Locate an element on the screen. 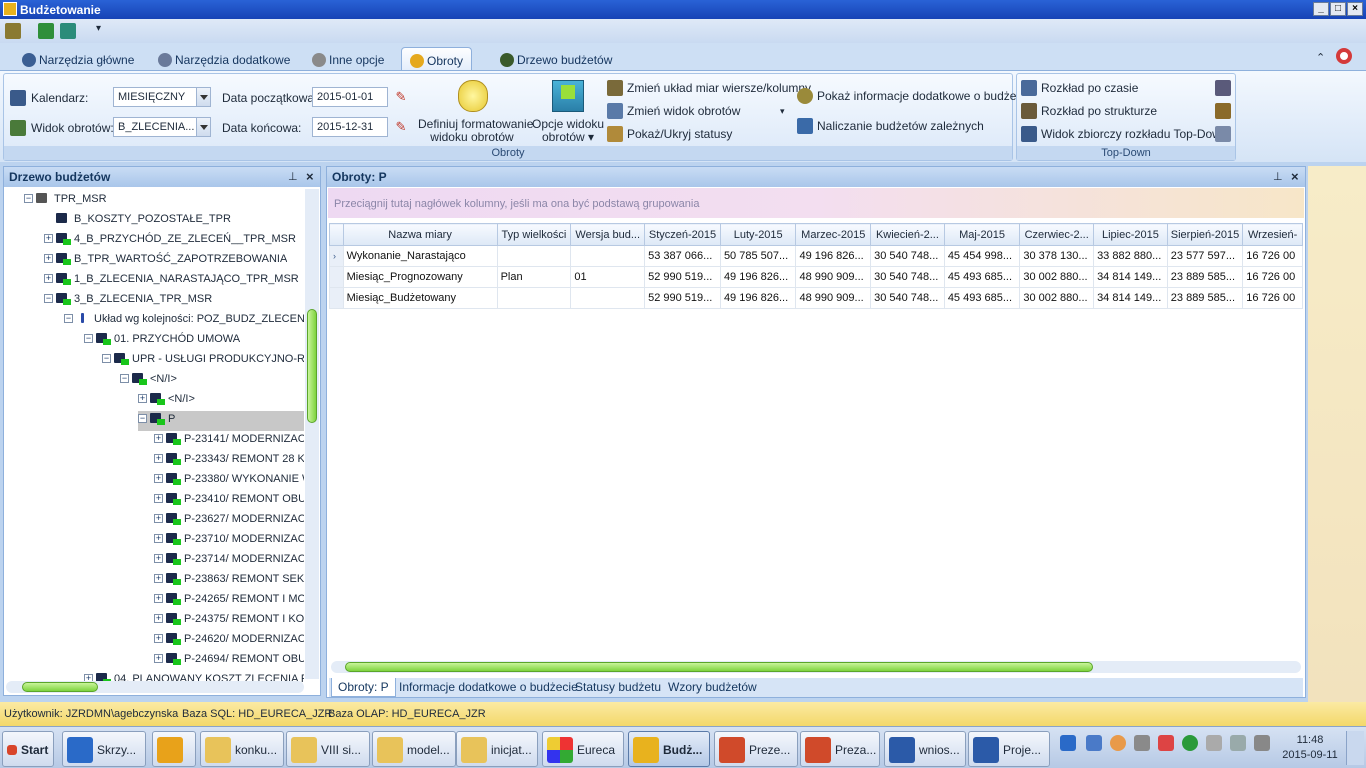 Image resolution: width=1366 pixels, height=768 pixels. topdown-summary-button: Widok zbiorczy rozkładu Top-Down is located at coordinates (1134, 134).